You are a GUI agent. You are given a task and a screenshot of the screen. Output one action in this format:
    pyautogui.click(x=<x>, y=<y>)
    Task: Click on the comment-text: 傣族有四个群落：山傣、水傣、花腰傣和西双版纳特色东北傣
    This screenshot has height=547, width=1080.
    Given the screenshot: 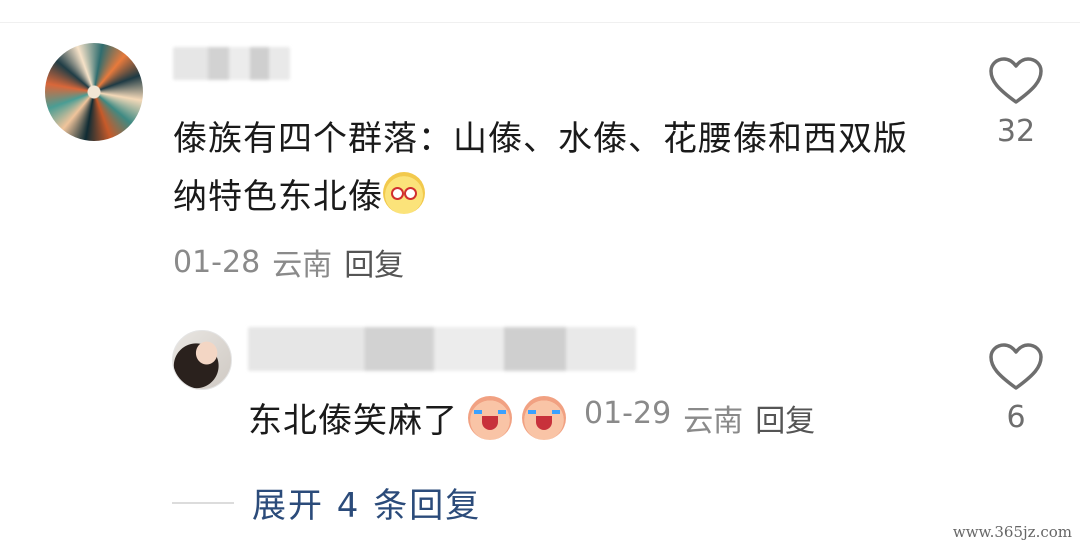 What is the action you would take?
    pyautogui.click(x=540, y=168)
    